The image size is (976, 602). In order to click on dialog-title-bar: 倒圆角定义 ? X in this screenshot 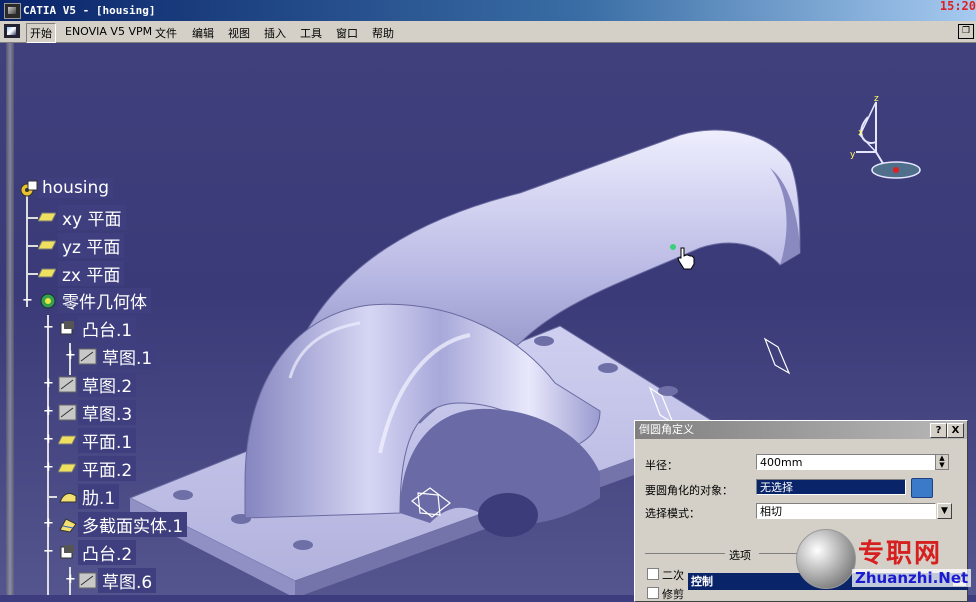, I will do `click(801, 430)`.